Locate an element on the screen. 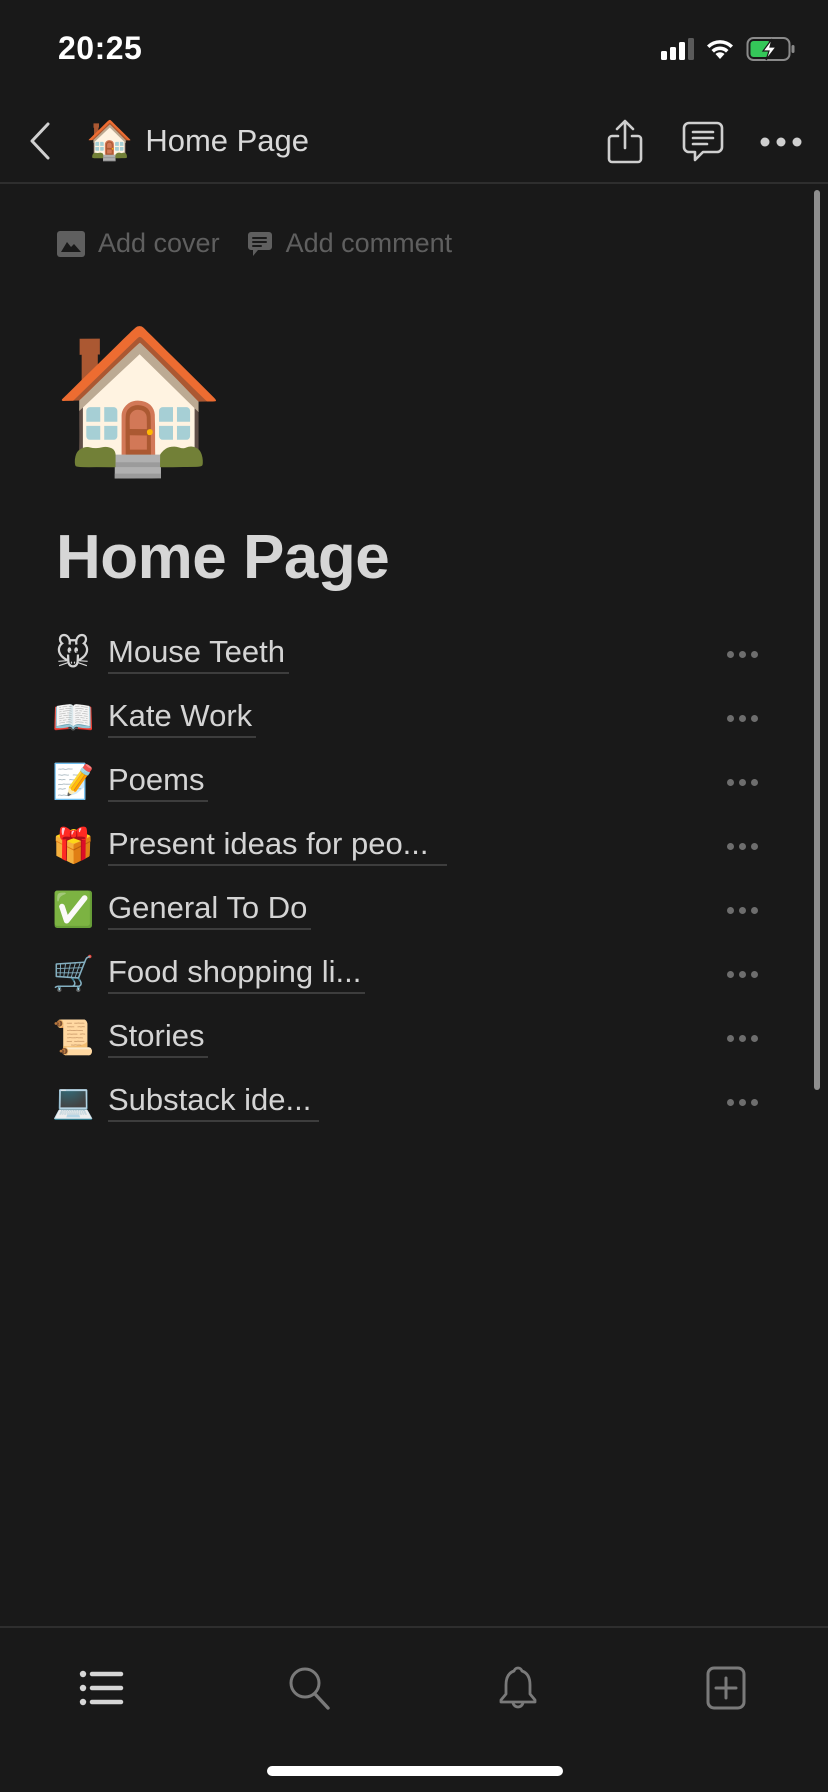 The height and width of the screenshot is (1792, 828). subpage-link: Kate Work is located at coordinates (182, 718).